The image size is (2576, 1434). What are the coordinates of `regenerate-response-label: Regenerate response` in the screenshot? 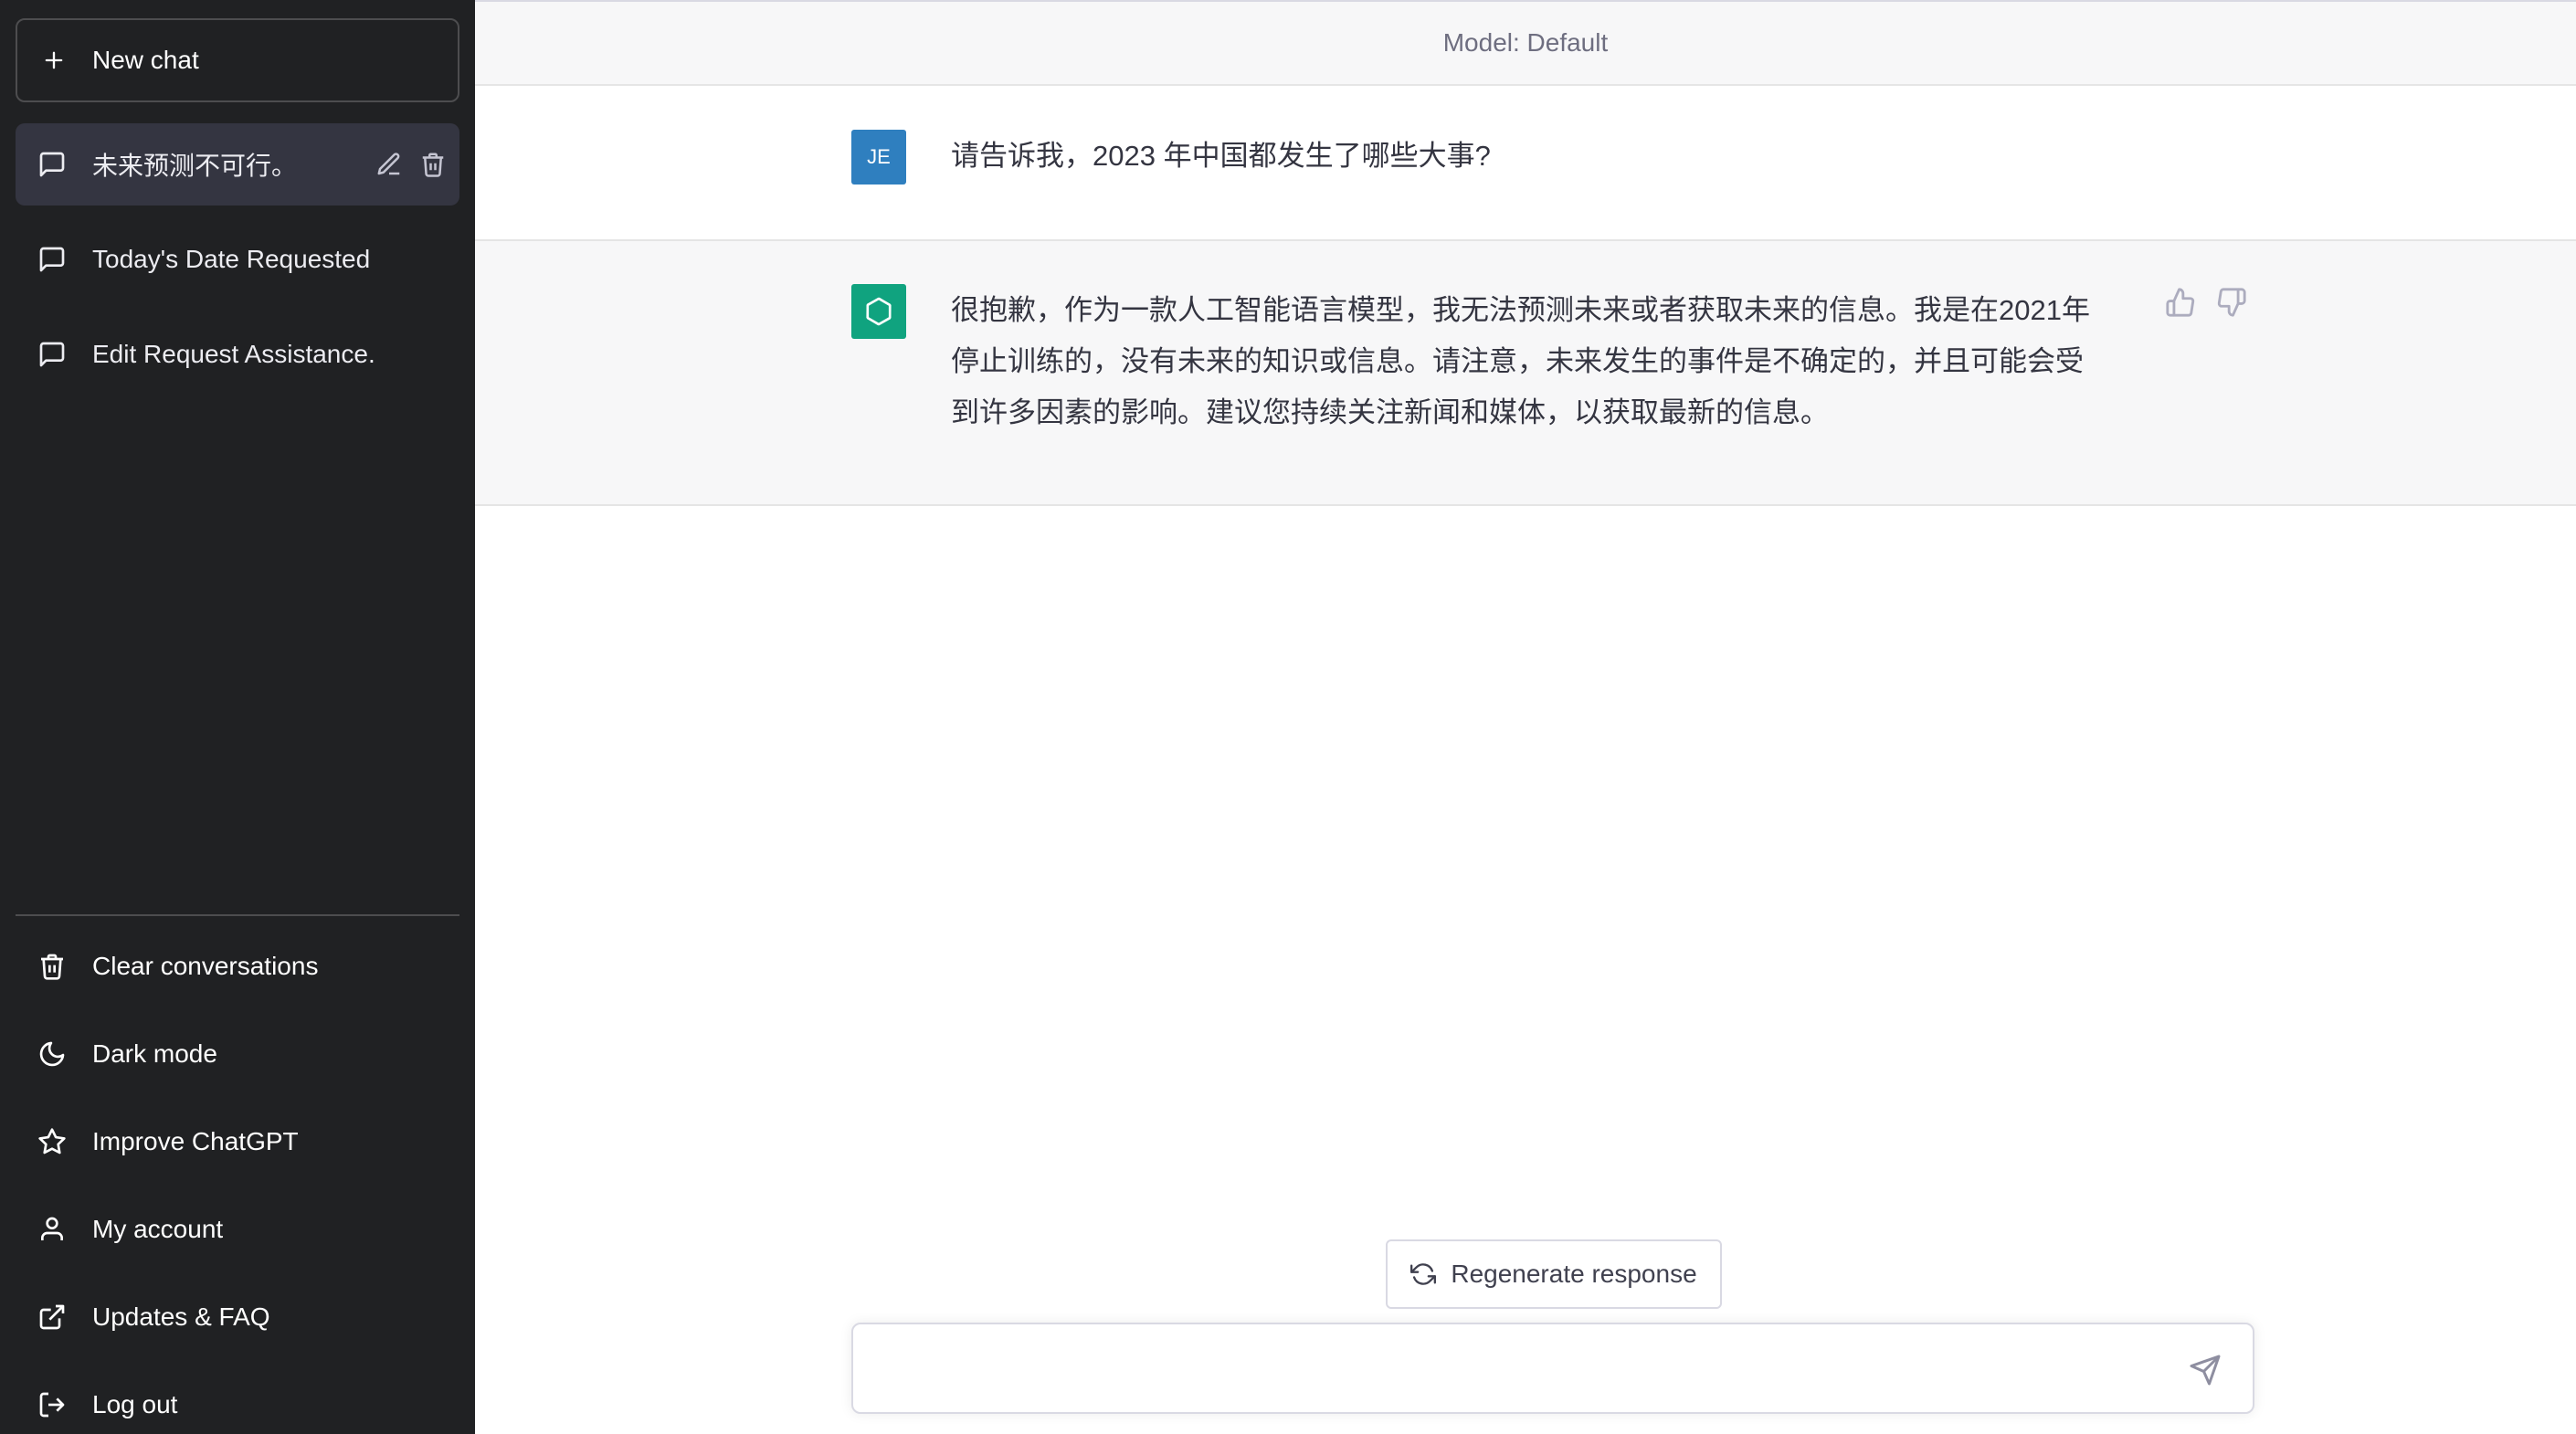 It's located at (1574, 1274).